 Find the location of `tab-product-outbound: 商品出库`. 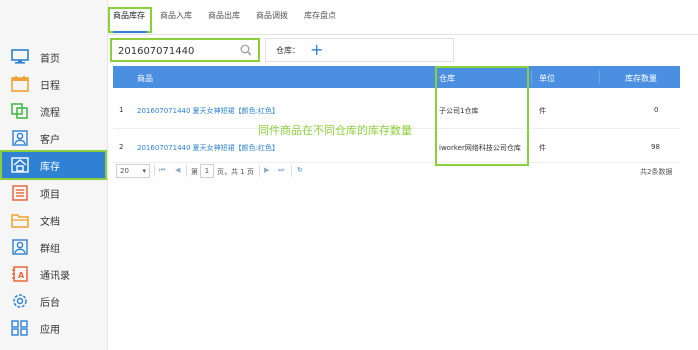

tab-product-outbound: 商品出库 is located at coordinates (224, 15).